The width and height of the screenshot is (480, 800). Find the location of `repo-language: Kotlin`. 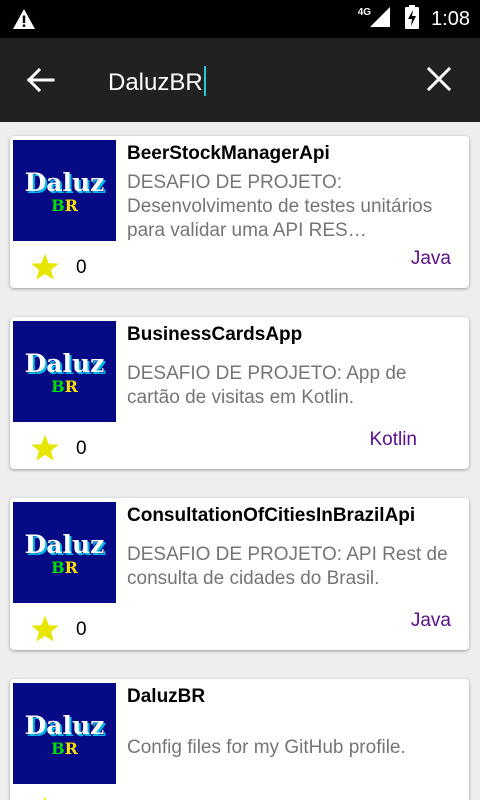

repo-language: Kotlin is located at coordinates (393, 439).